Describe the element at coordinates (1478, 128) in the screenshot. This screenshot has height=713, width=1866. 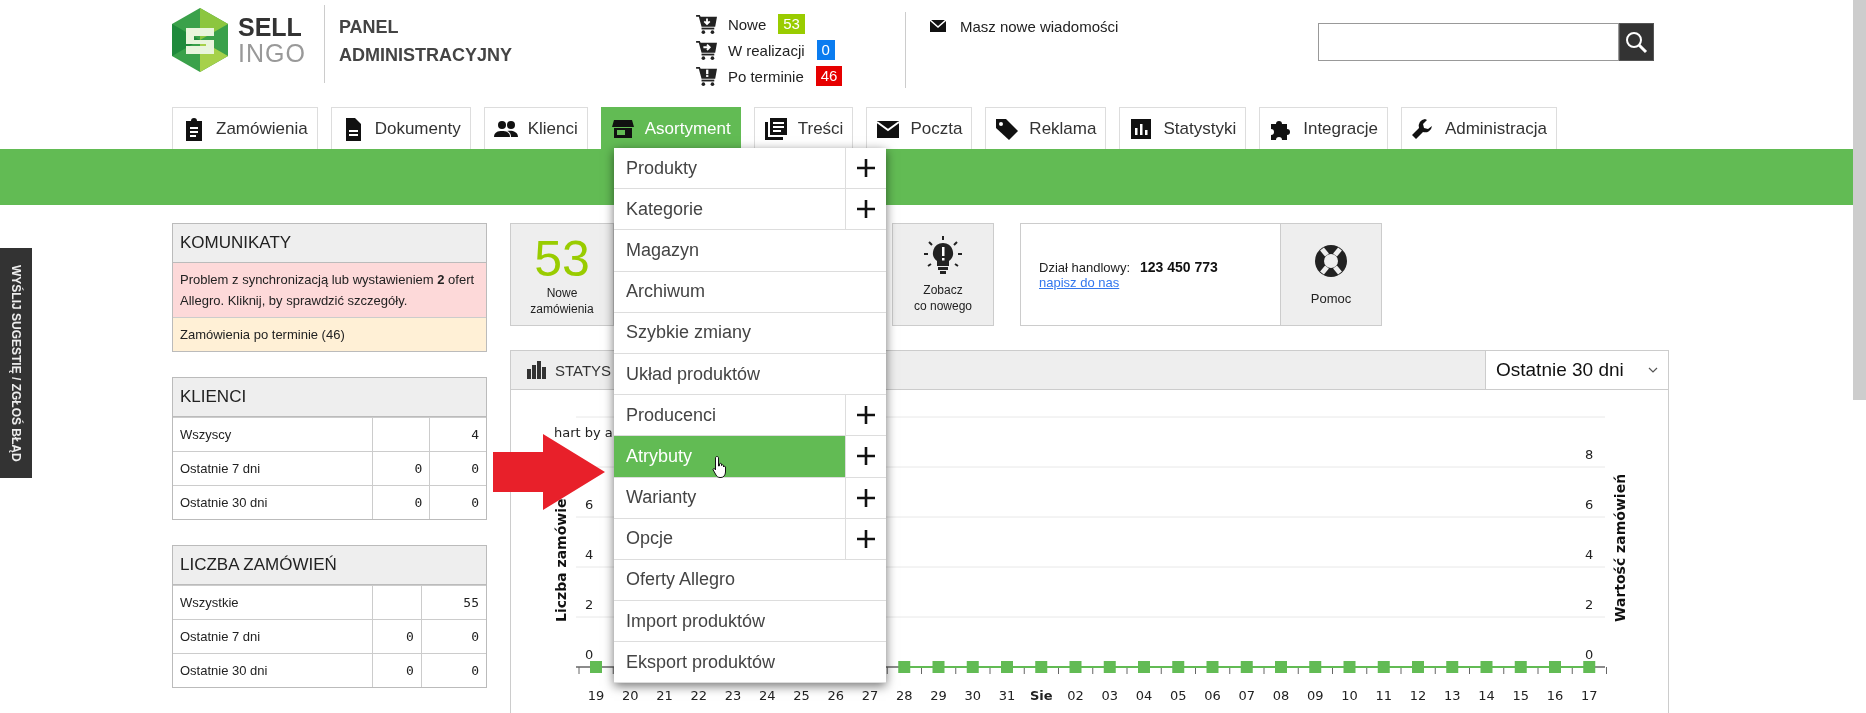
I see `nav-tab: Administracja` at that location.